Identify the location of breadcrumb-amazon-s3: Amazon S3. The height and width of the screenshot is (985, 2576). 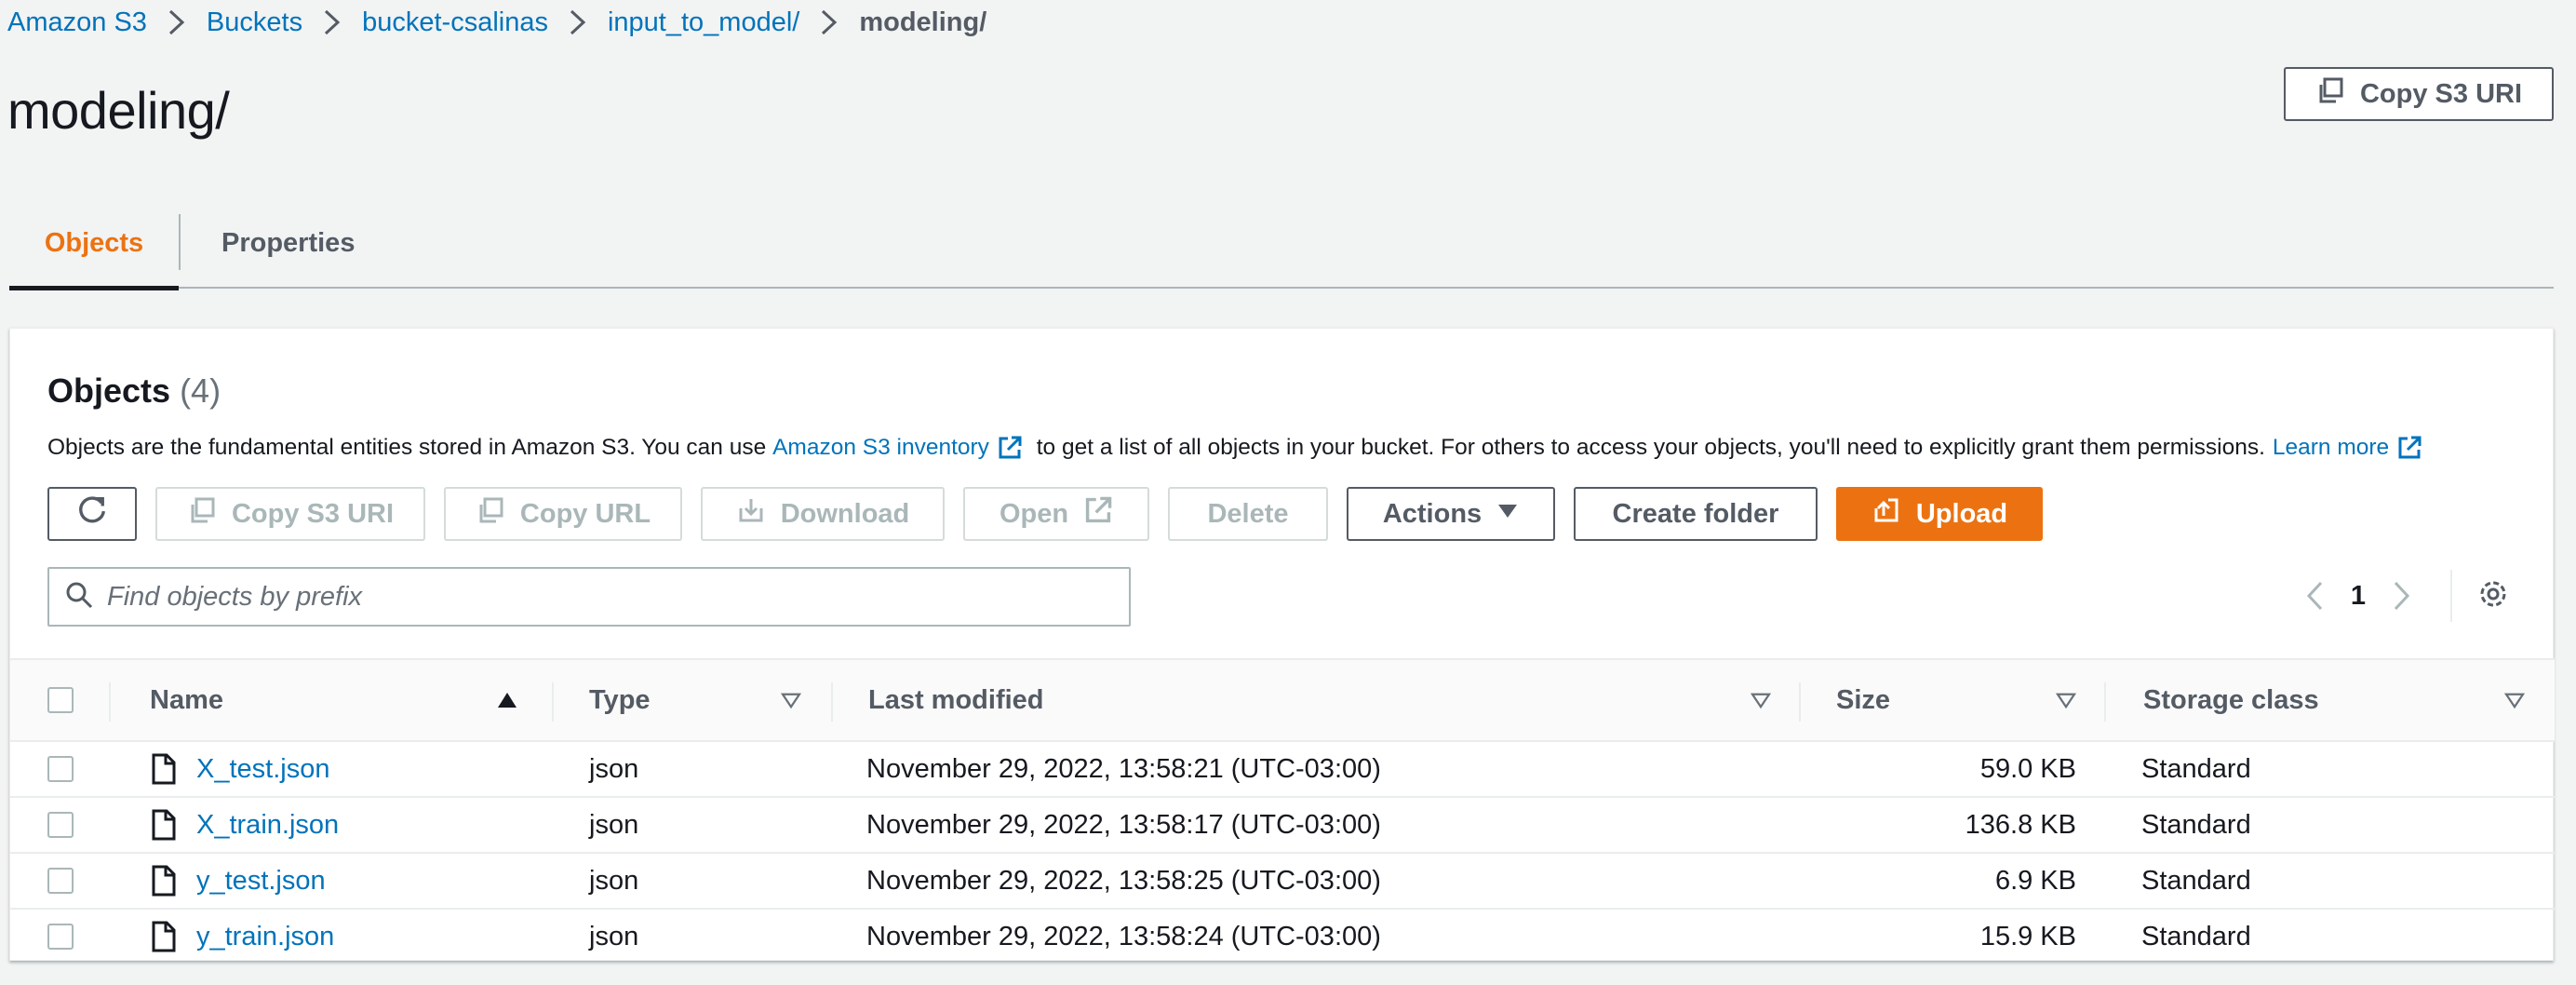
(77, 22).